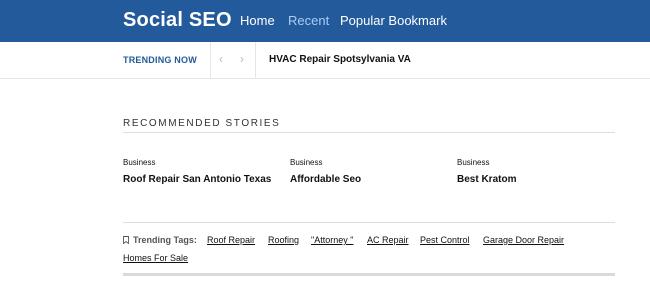 This screenshot has width=650, height=283. What do you see at coordinates (537, 172) in the screenshot?
I see `story-card: Business Best Kratom` at bounding box center [537, 172].